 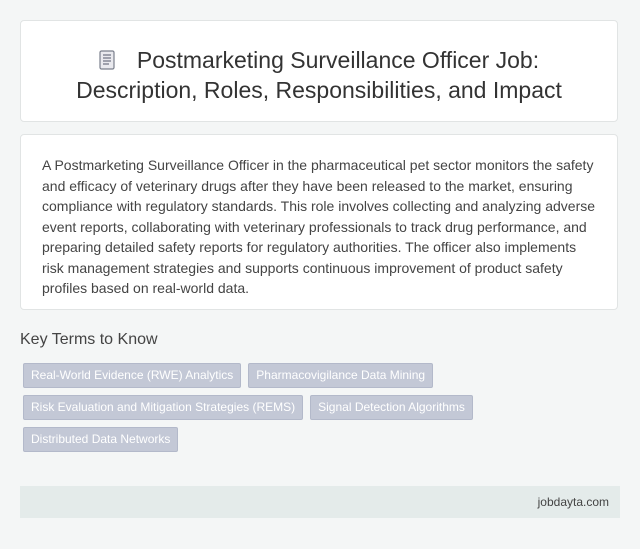 I want to click on tag-signal-detection-algorithms: Signal Detection Algorithms, so click(x=391, y=407).